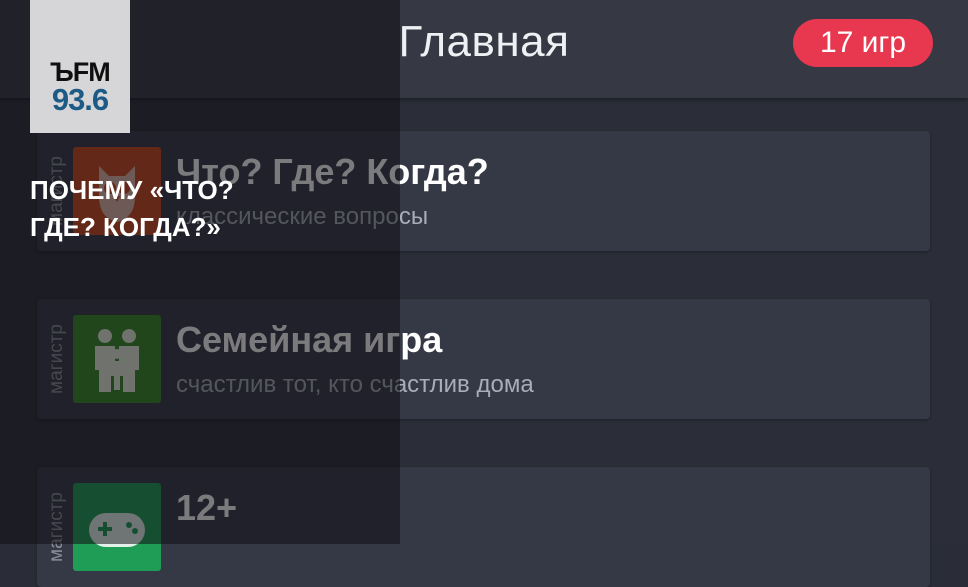 This screenshot has width=968, height=587. I want to click on radio-logo: ЪFM 93.6, so click(80, 66).